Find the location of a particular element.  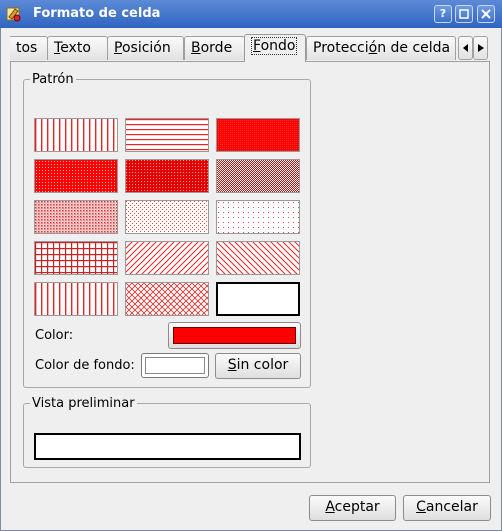

tab-scroll-right-button is located at coordinates (480, 48).